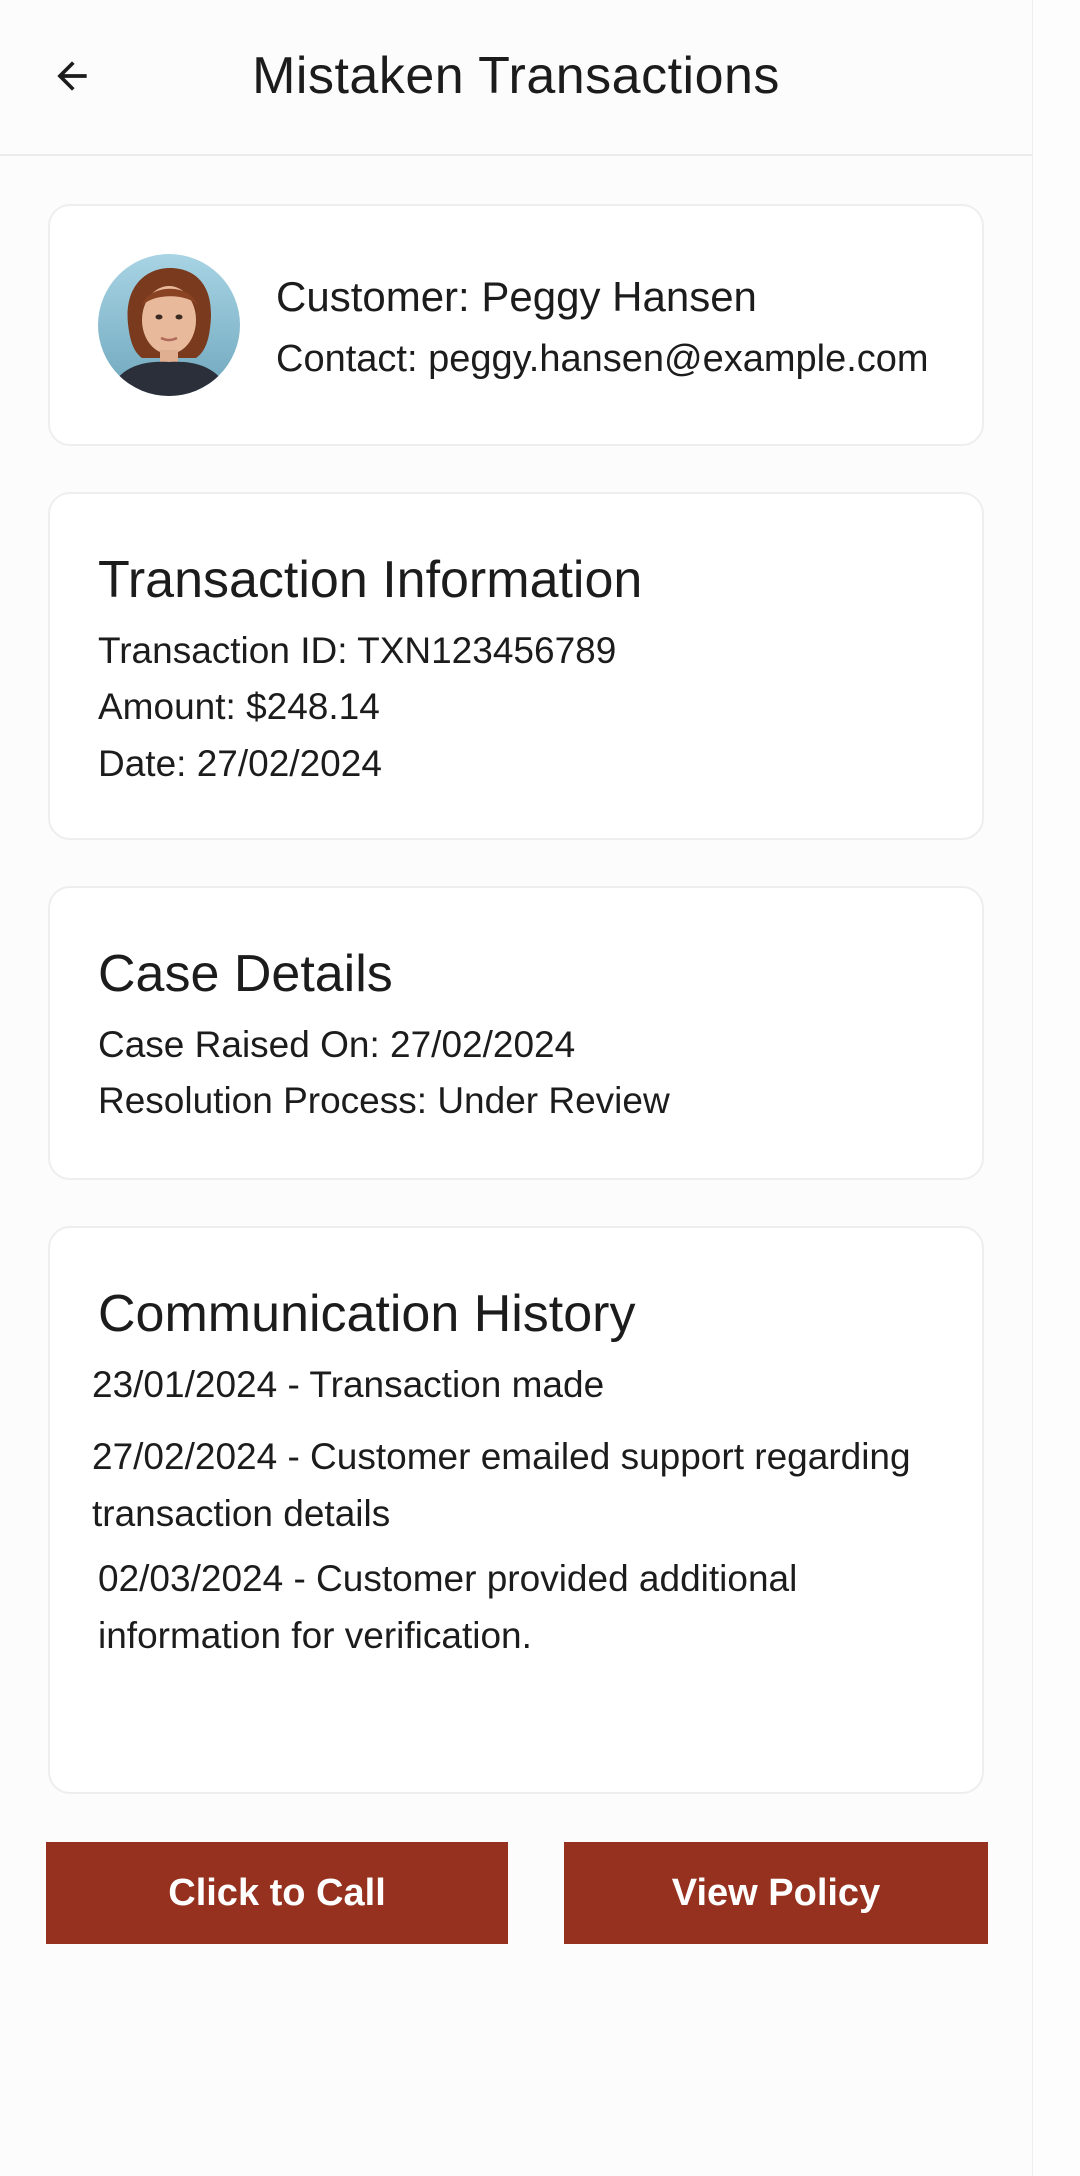 This screenshot has height=2176, width=1080. What do you see at coordinates (367, 1314) in the screenshot?
I see `communication-title: Communication History` at bounding box center [367, 1314].